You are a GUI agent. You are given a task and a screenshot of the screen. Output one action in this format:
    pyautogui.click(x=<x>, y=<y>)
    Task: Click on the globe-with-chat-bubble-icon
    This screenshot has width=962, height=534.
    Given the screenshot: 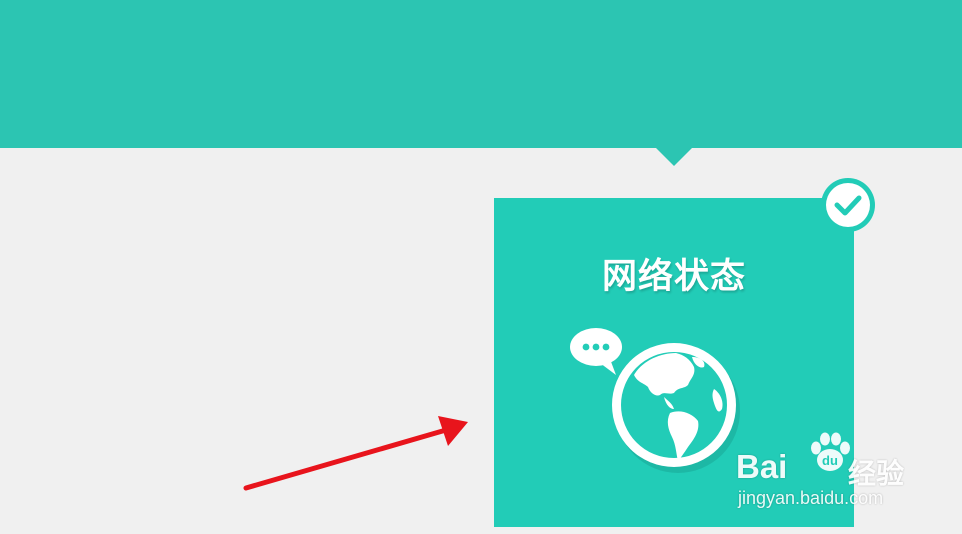 What is the action you would take?
    pyautogui.click(x=655, y=400)
    